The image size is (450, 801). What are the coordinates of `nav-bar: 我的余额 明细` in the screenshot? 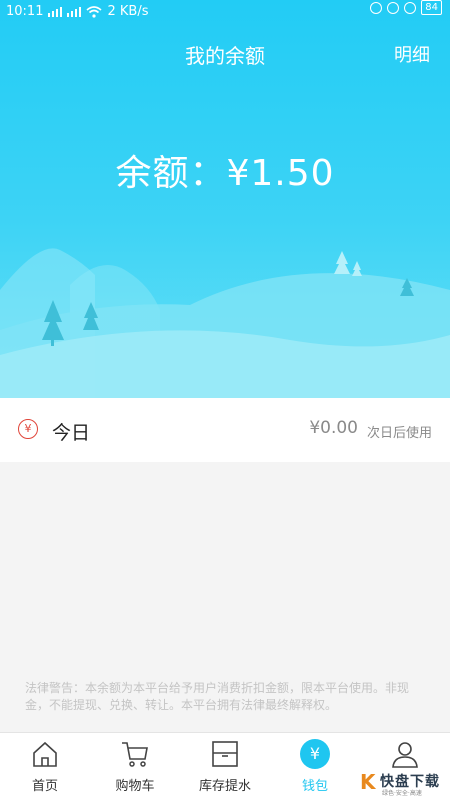 It's located at (225, 54).